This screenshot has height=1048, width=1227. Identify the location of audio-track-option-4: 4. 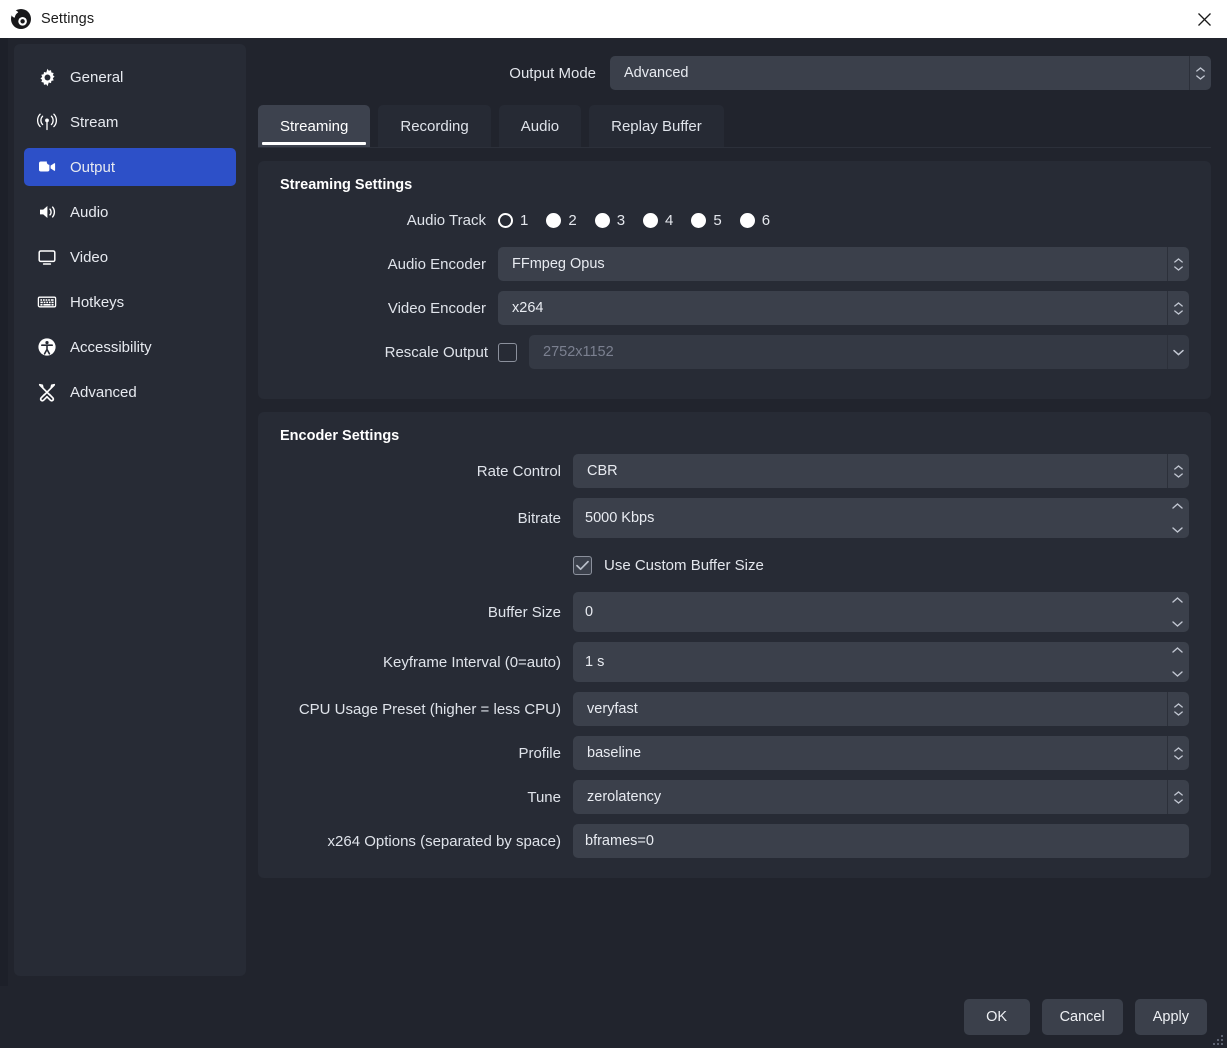
(658, 220).